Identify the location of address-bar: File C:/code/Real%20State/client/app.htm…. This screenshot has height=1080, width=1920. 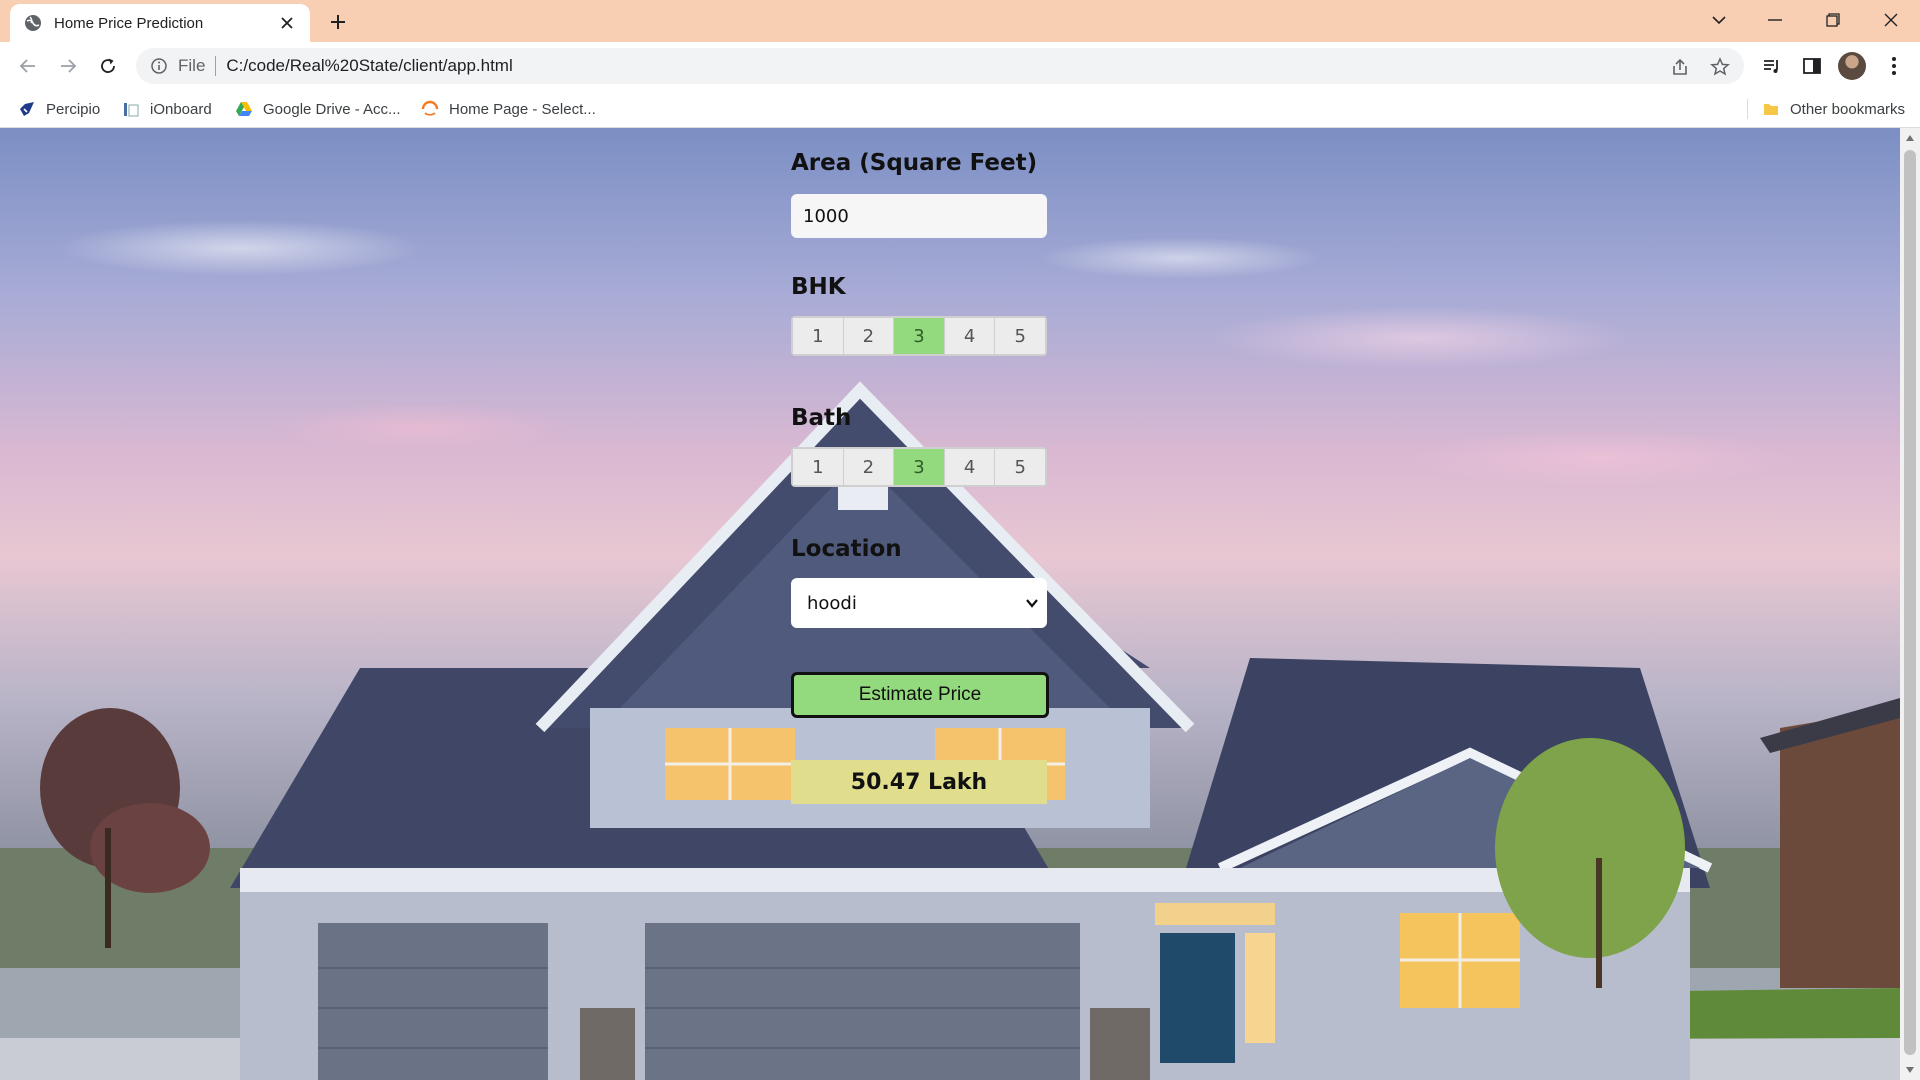
(940, 66).